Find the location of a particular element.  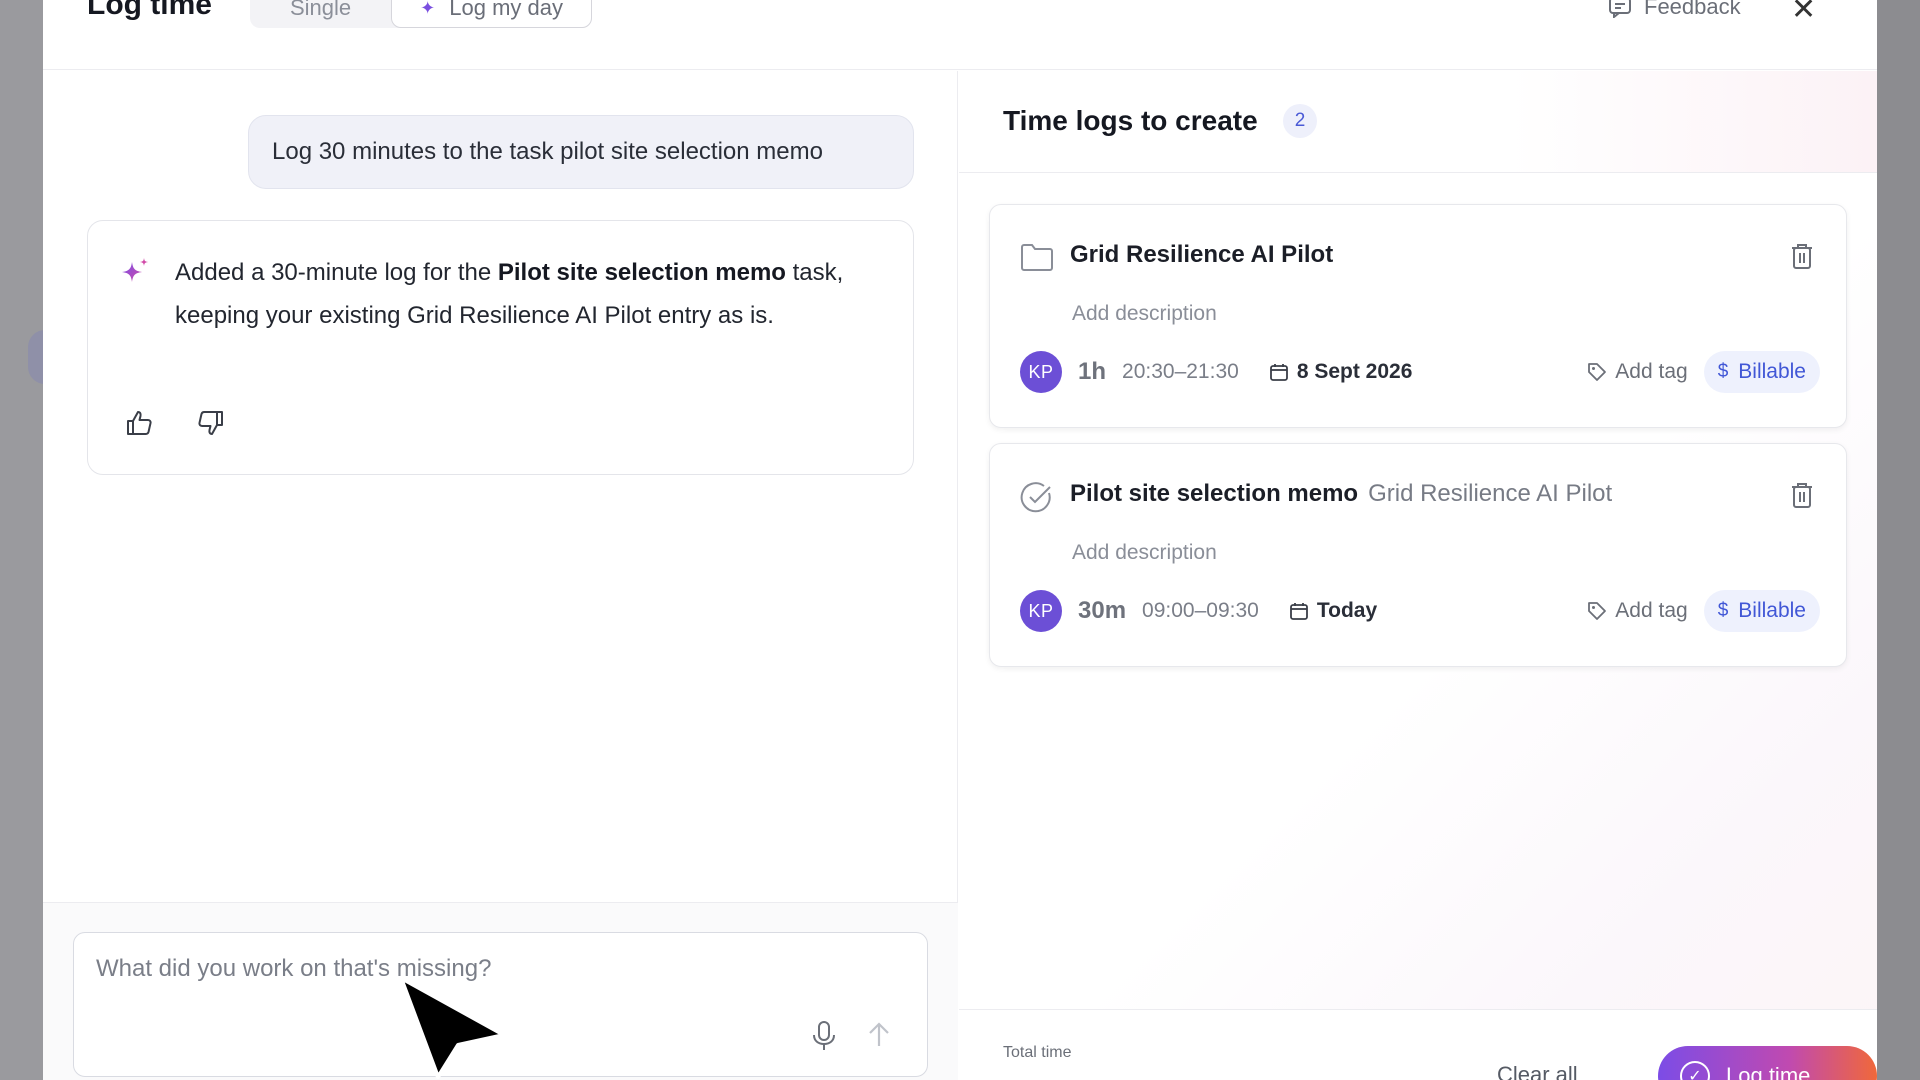

check-circle-icon: ✓ is located at coordinates (1695, 1070).